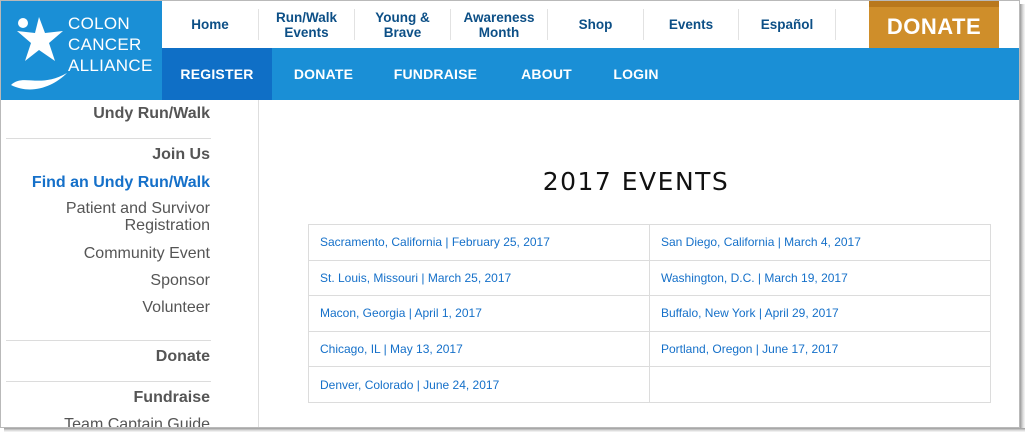  I want to click on nav-shop: Shop, so click(595, 24).